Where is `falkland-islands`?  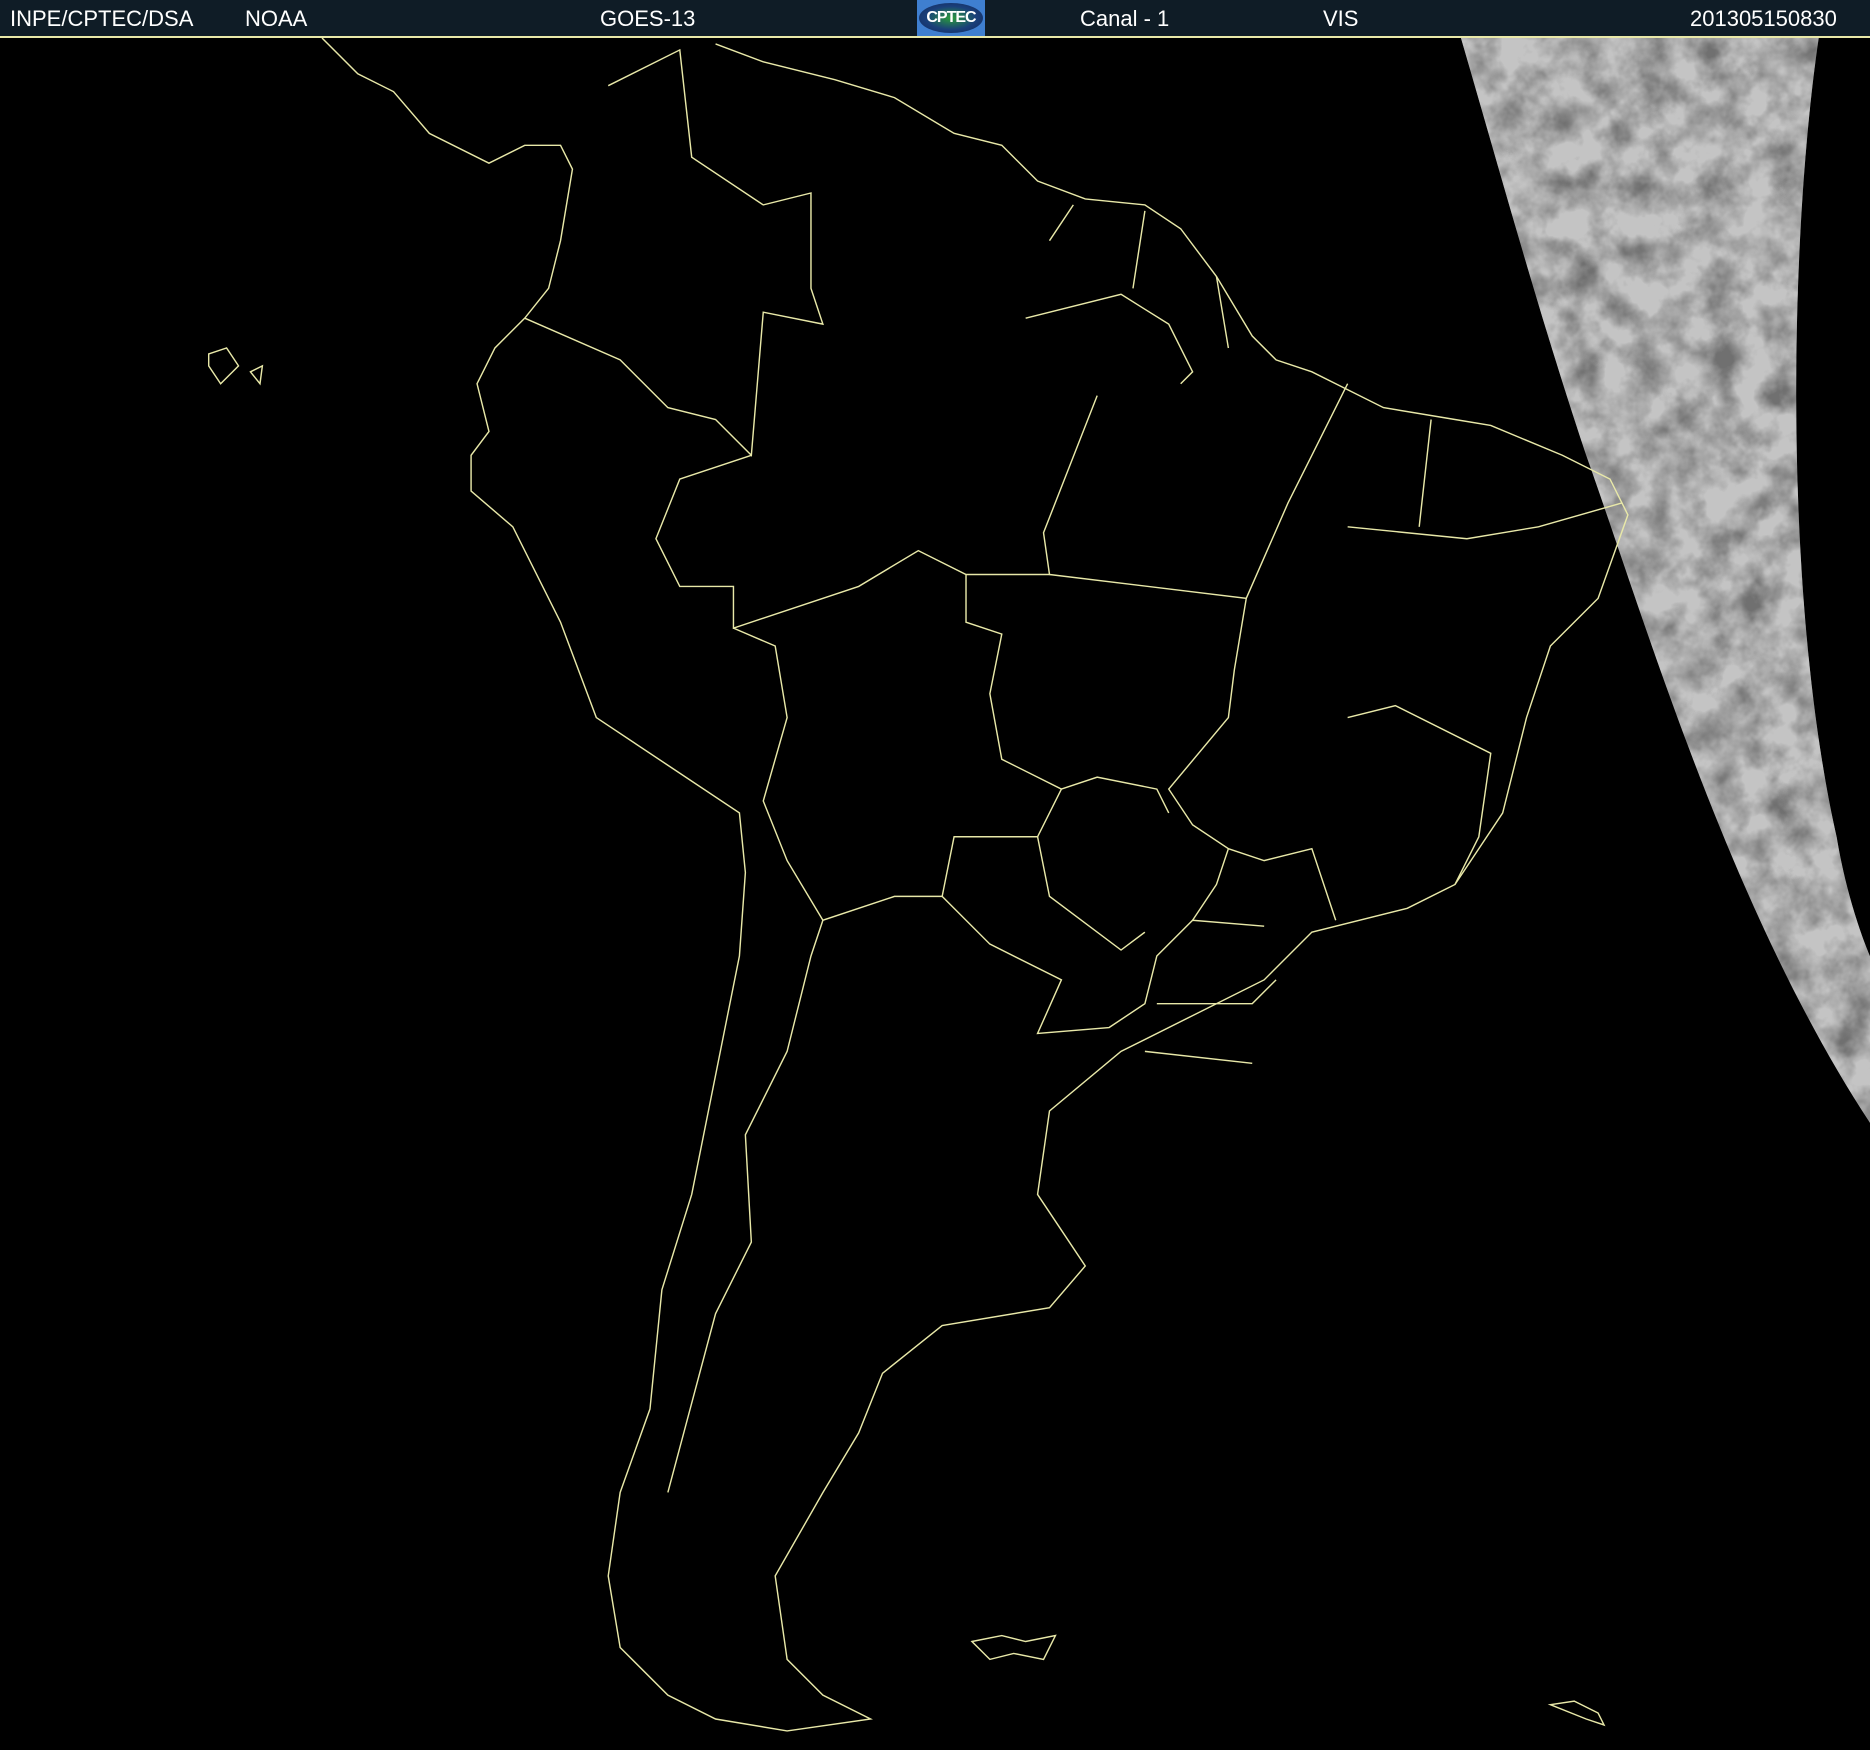
falkland-islands is located at coordinates (1013, 1647).